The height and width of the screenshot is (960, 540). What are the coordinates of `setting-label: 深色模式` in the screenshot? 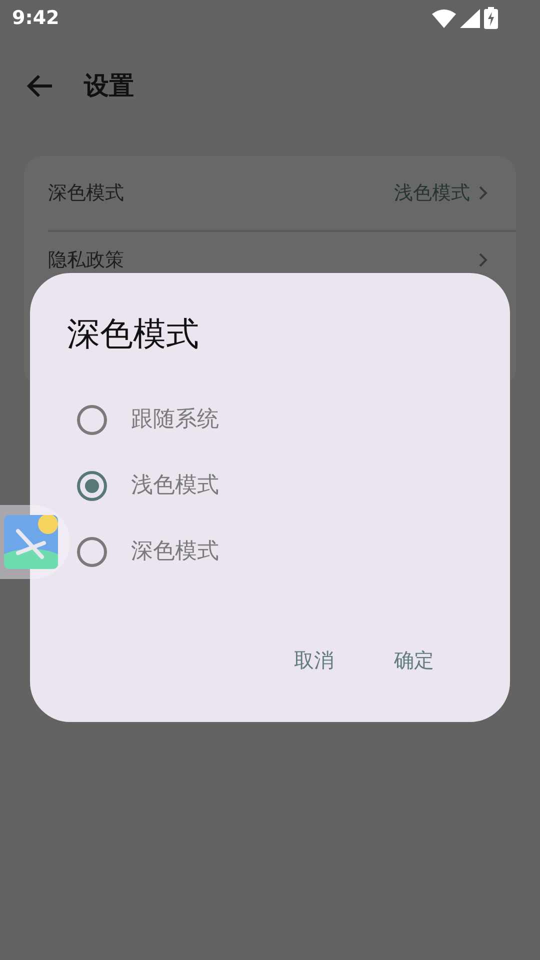 It's located at (86, 193).